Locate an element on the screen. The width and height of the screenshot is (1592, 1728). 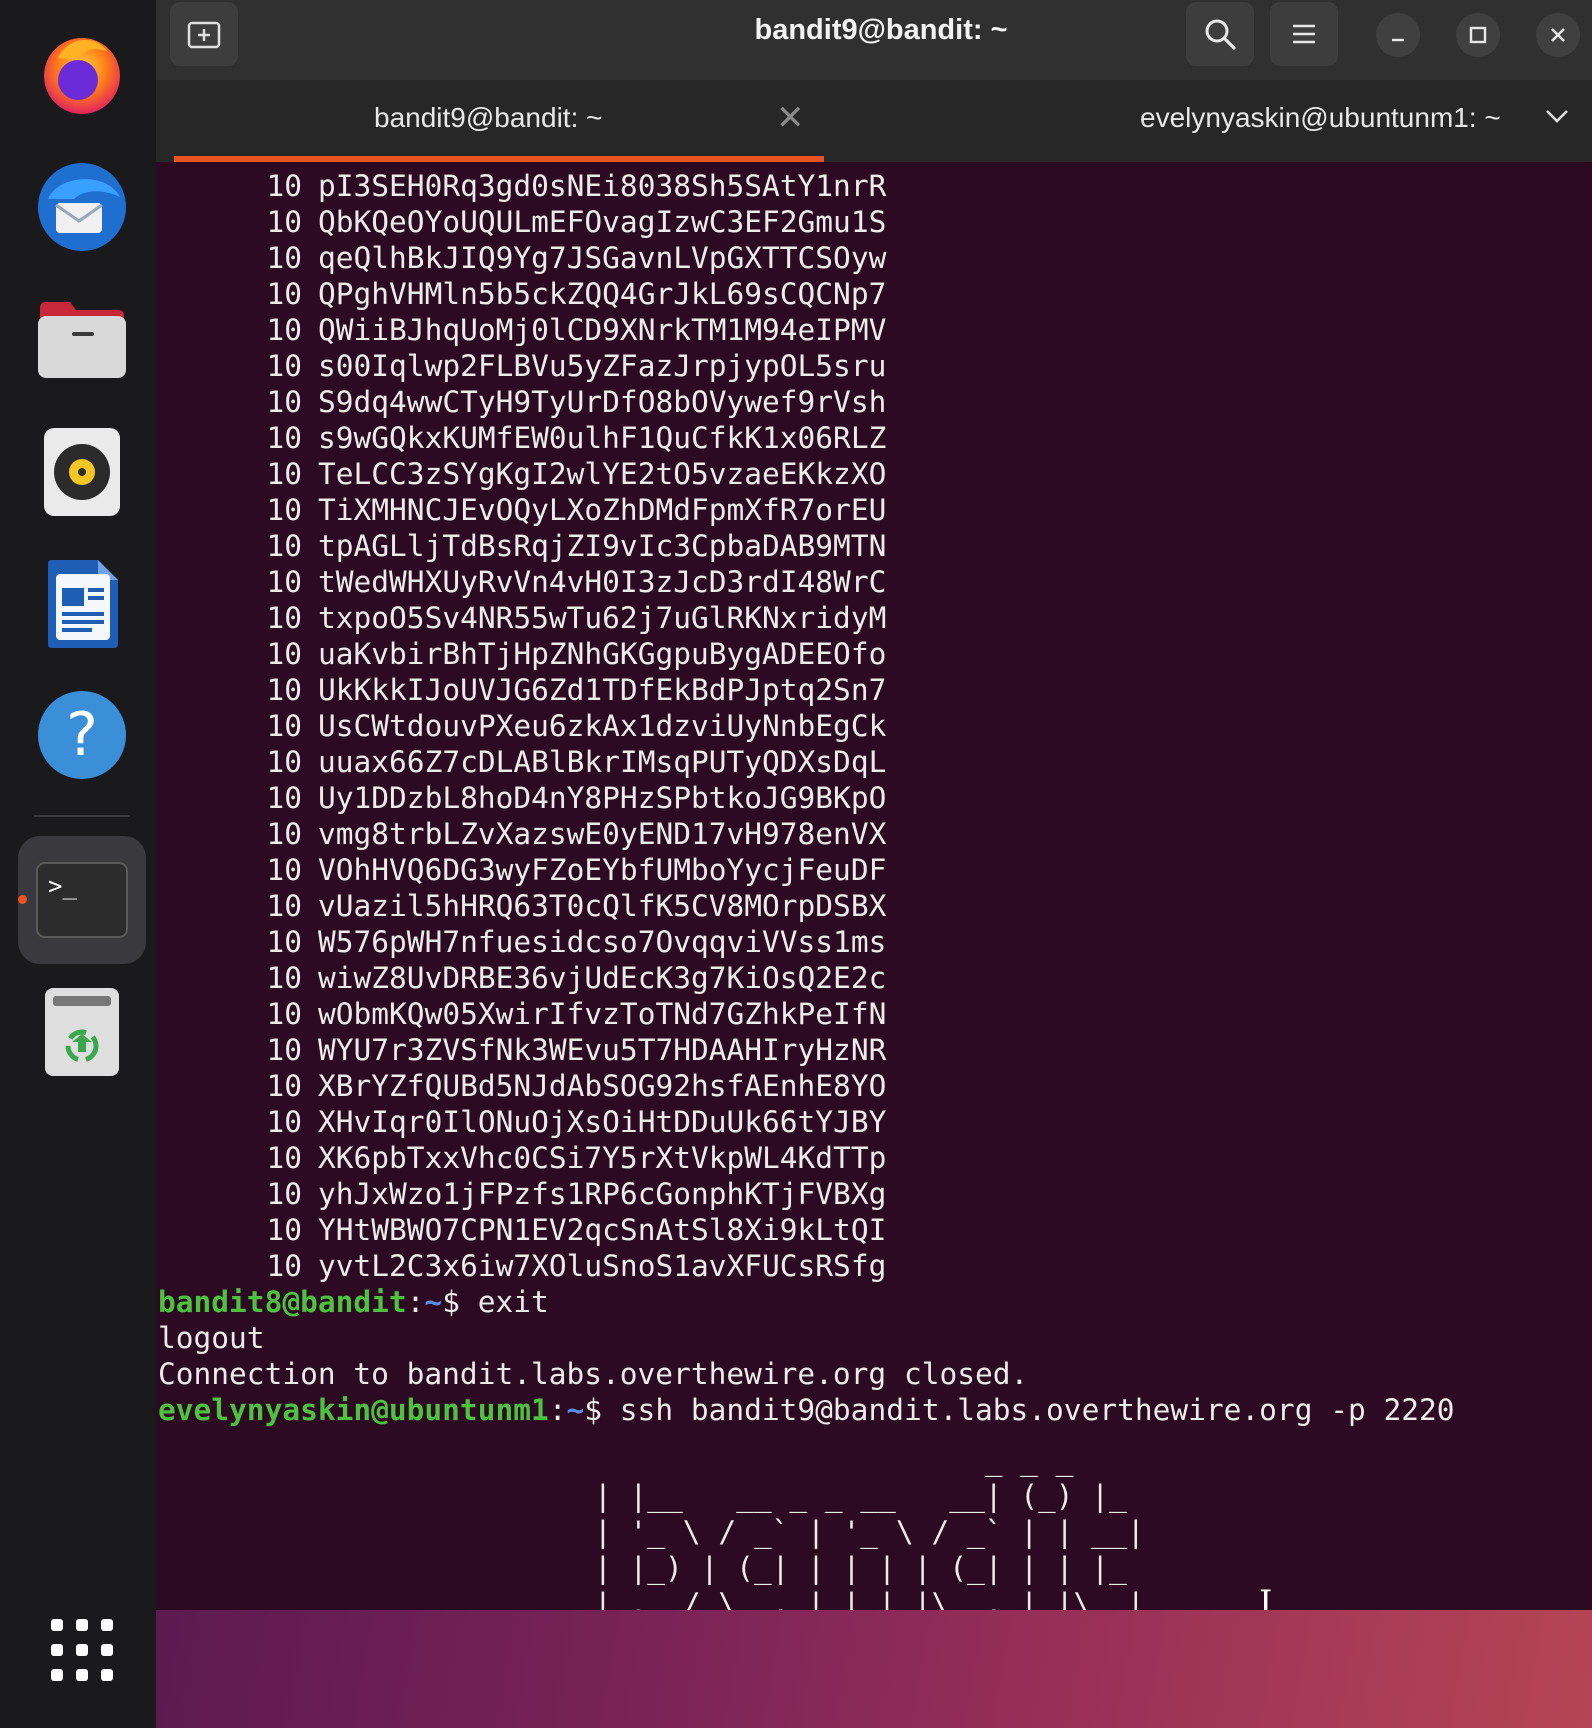
tab-evelynyaskin: evelynyaskin@ubuntunm1: ~ ✕ is located at coordinates (1186, 121).